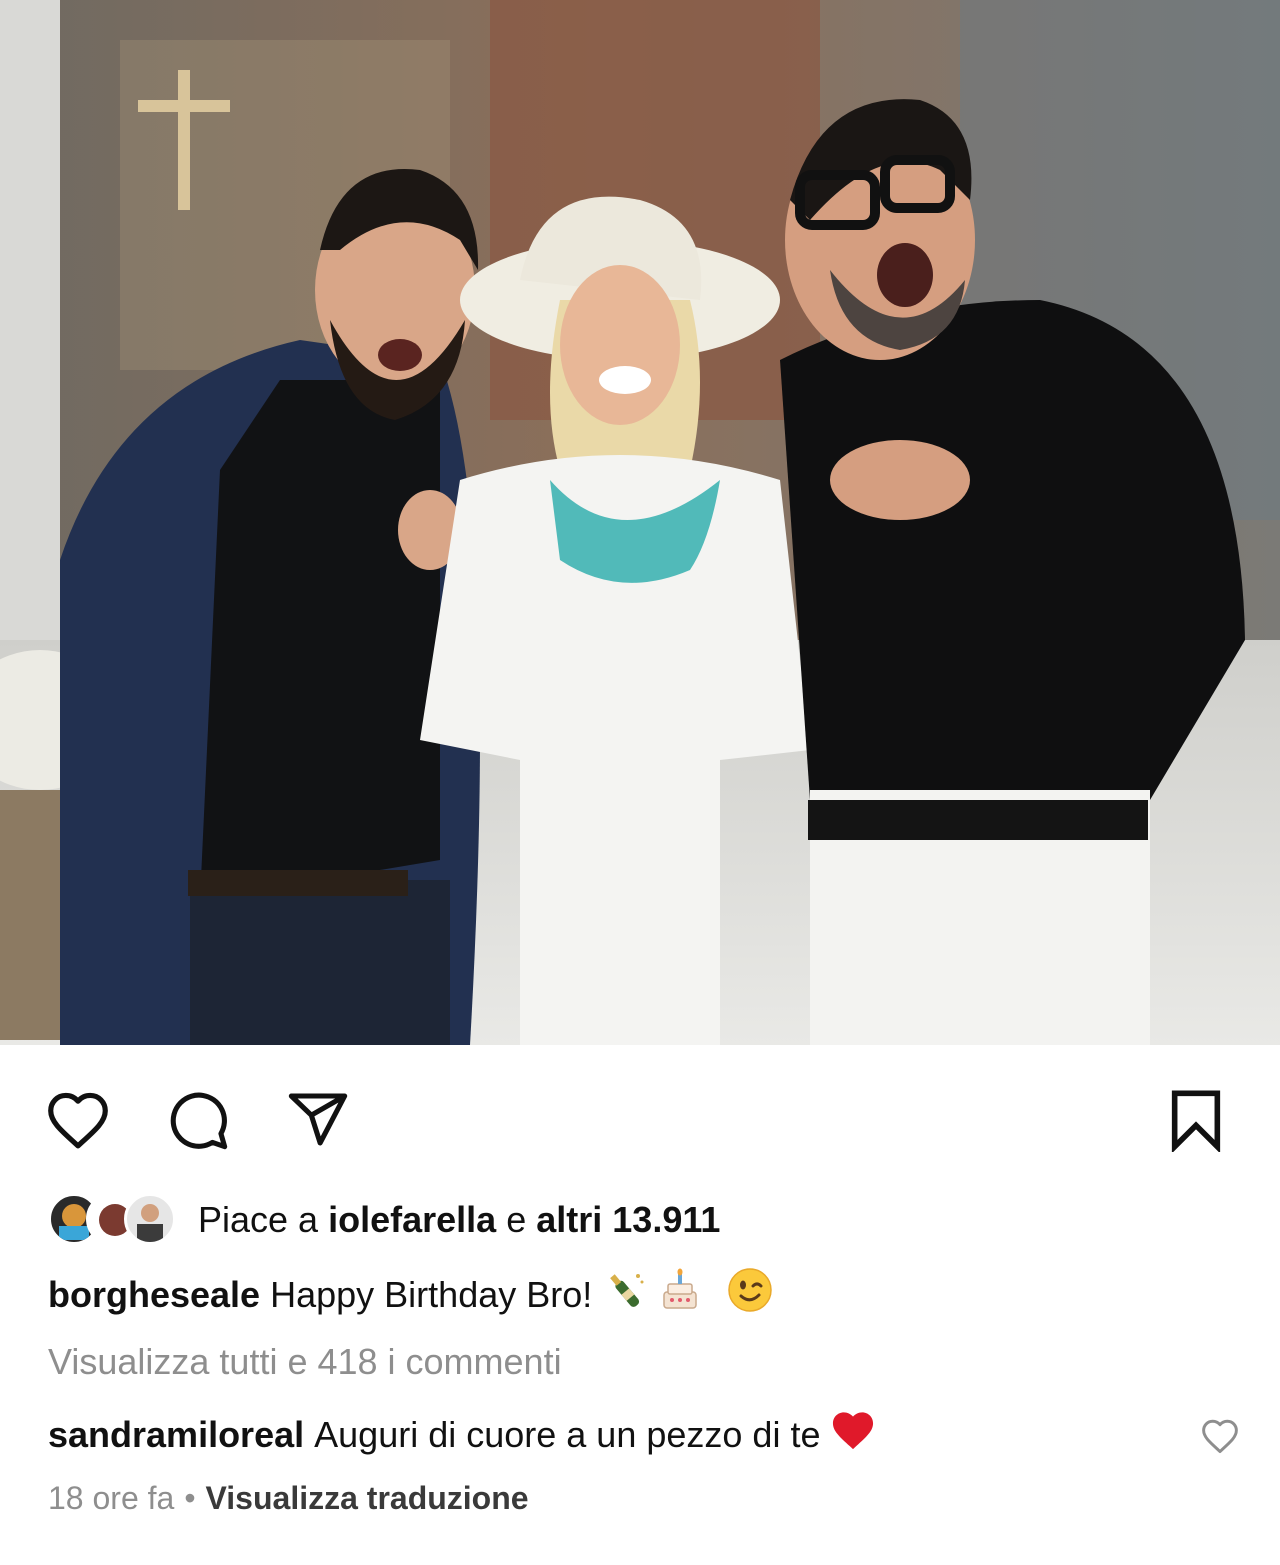 The image size is (1280, 1565). What do you see at coordinates (1196, 1120) in the screenshot?
I see `bookmark-outline-icon` at bounding box center [1196, 1120].